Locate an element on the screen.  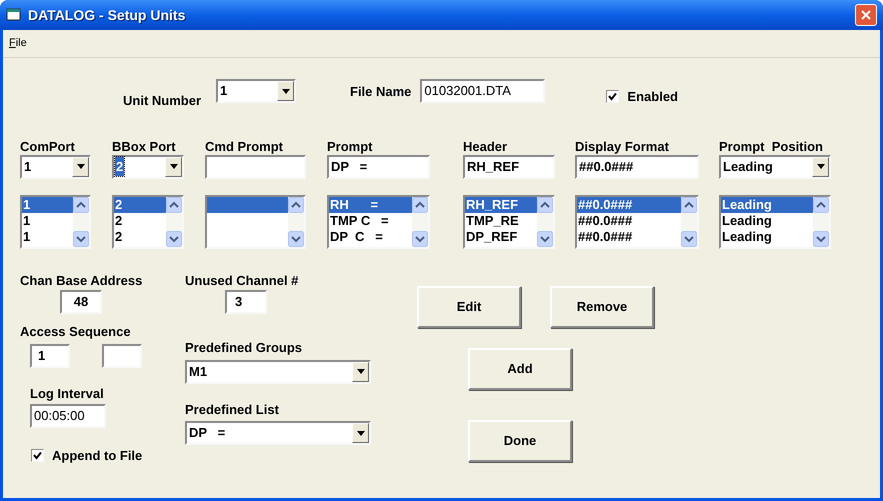
column-label: ComPort is located at coordinates (48, 146).